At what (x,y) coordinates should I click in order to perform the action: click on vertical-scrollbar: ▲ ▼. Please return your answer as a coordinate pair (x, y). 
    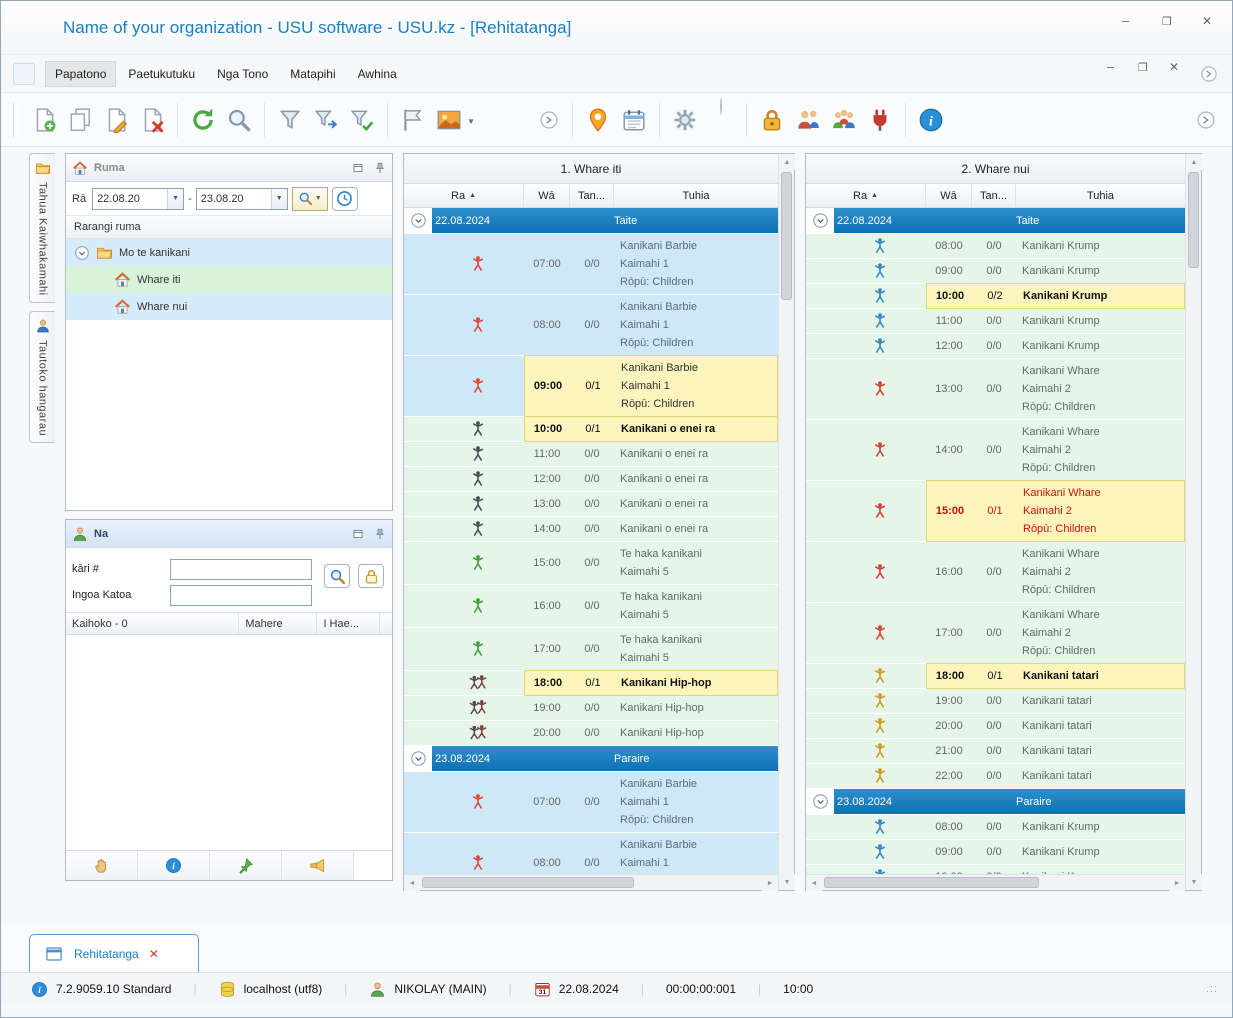
    Looking at the image, I should click on (786, 522).